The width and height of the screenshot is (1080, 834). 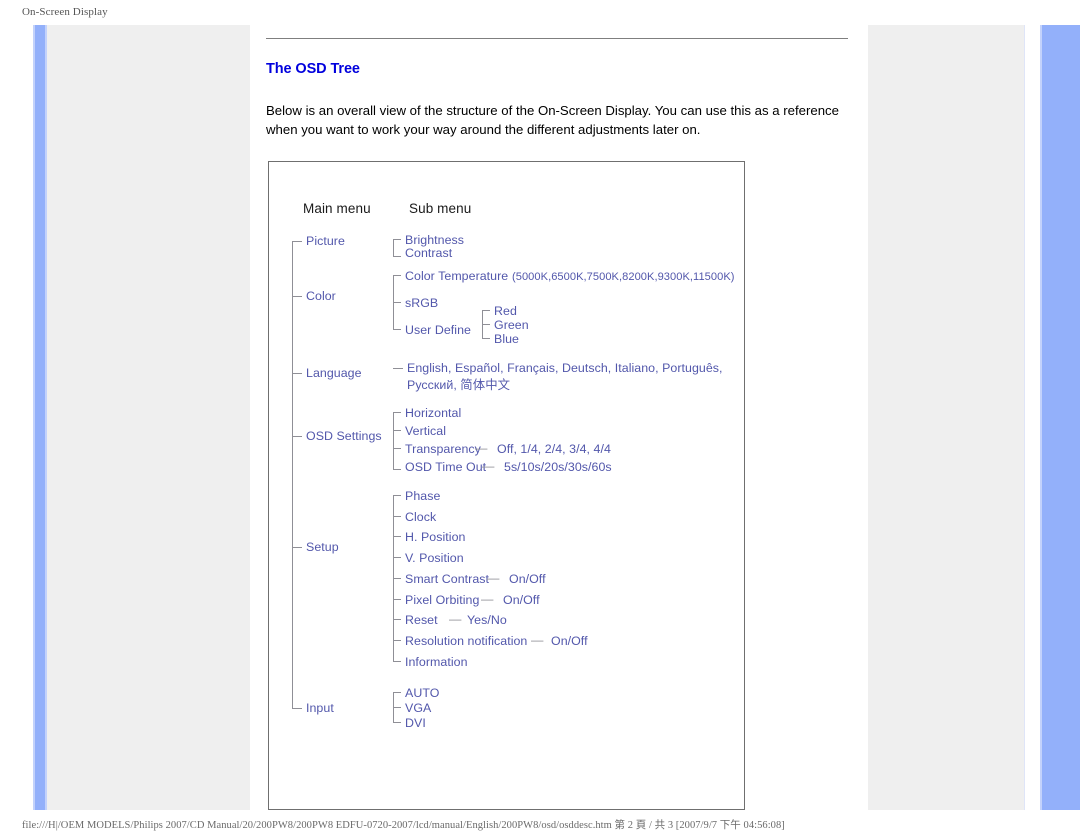 What do you see at coordinates (397, 619) in the screenshot?
I see `sub-stub-reset` at bounding box center [397, 619].